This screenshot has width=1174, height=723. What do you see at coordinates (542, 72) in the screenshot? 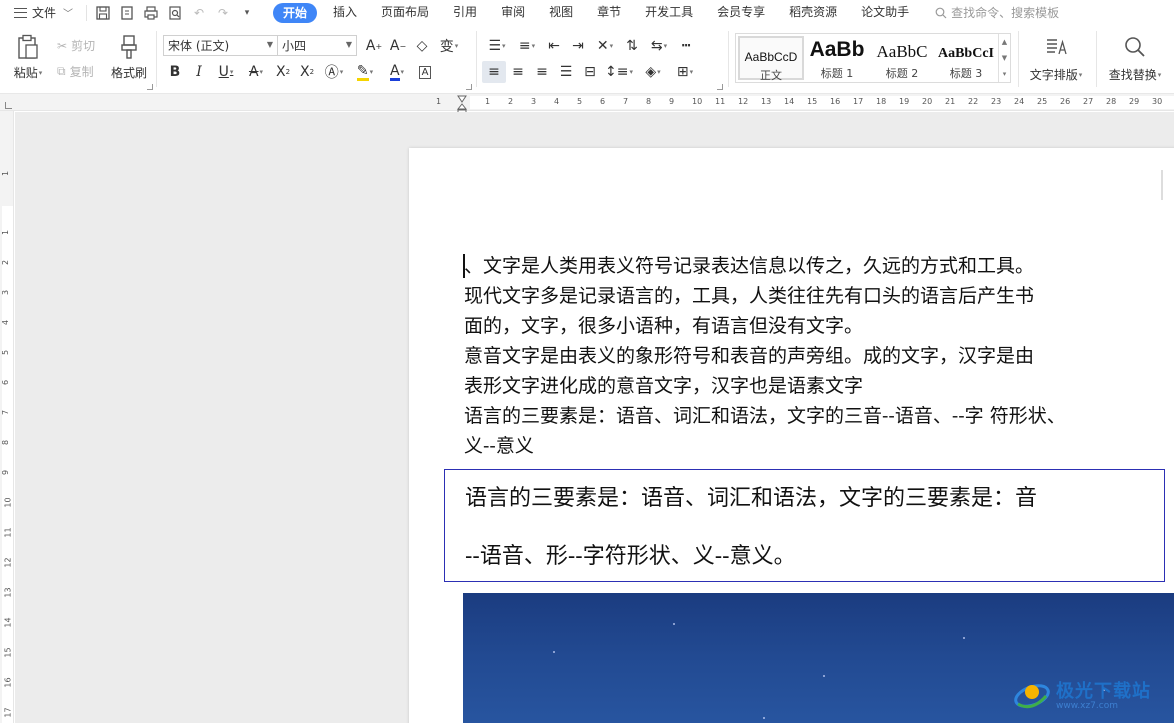
I see `align-right-icon: ≡` at bounding box center [542, 72].